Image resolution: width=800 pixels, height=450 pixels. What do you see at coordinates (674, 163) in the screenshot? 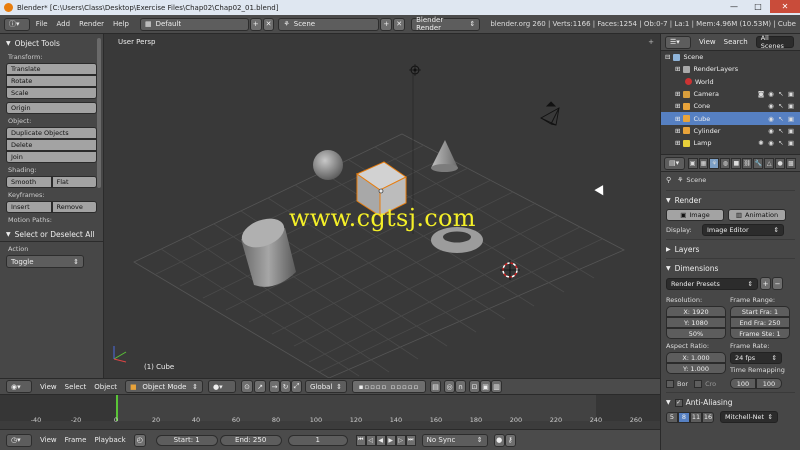
I see `editor-type-button: ▤▾` at bounding box center [674, 163].